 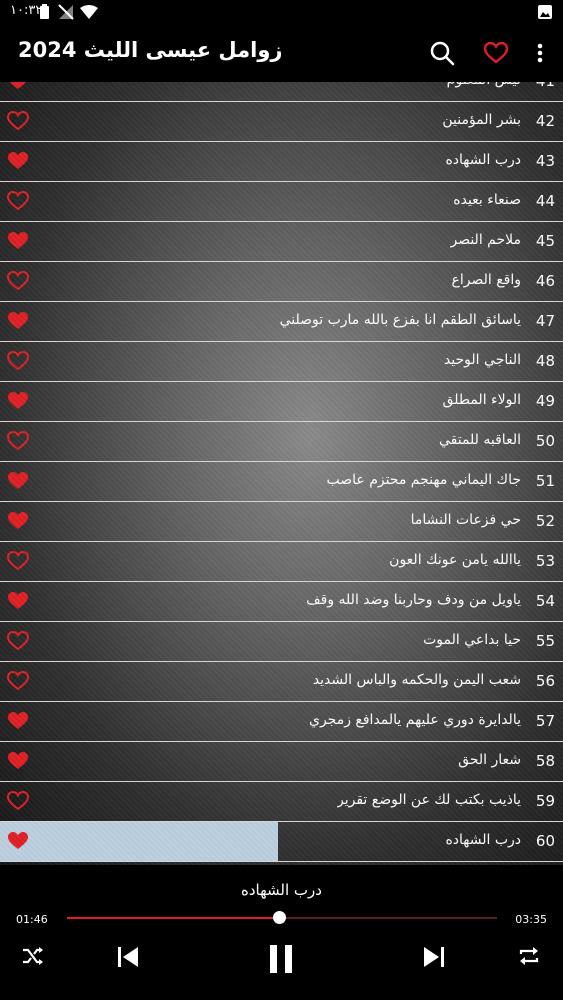 I want to click on track-number: 55, so click(x=545, y=641).